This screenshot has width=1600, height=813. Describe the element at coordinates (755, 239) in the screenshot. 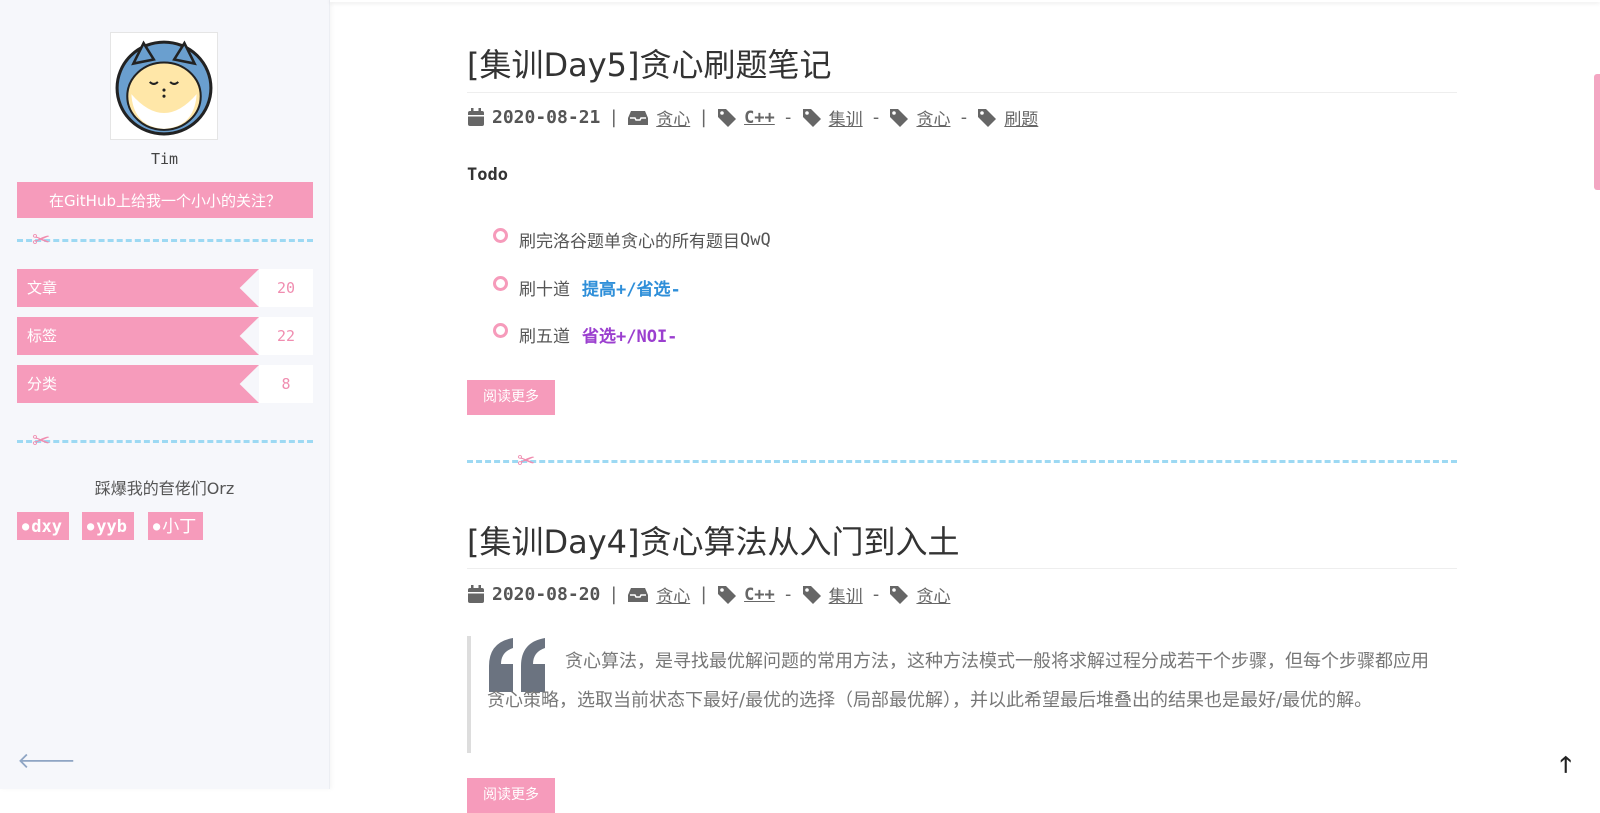

I see `list-item-suffix: QwQ` at that location.